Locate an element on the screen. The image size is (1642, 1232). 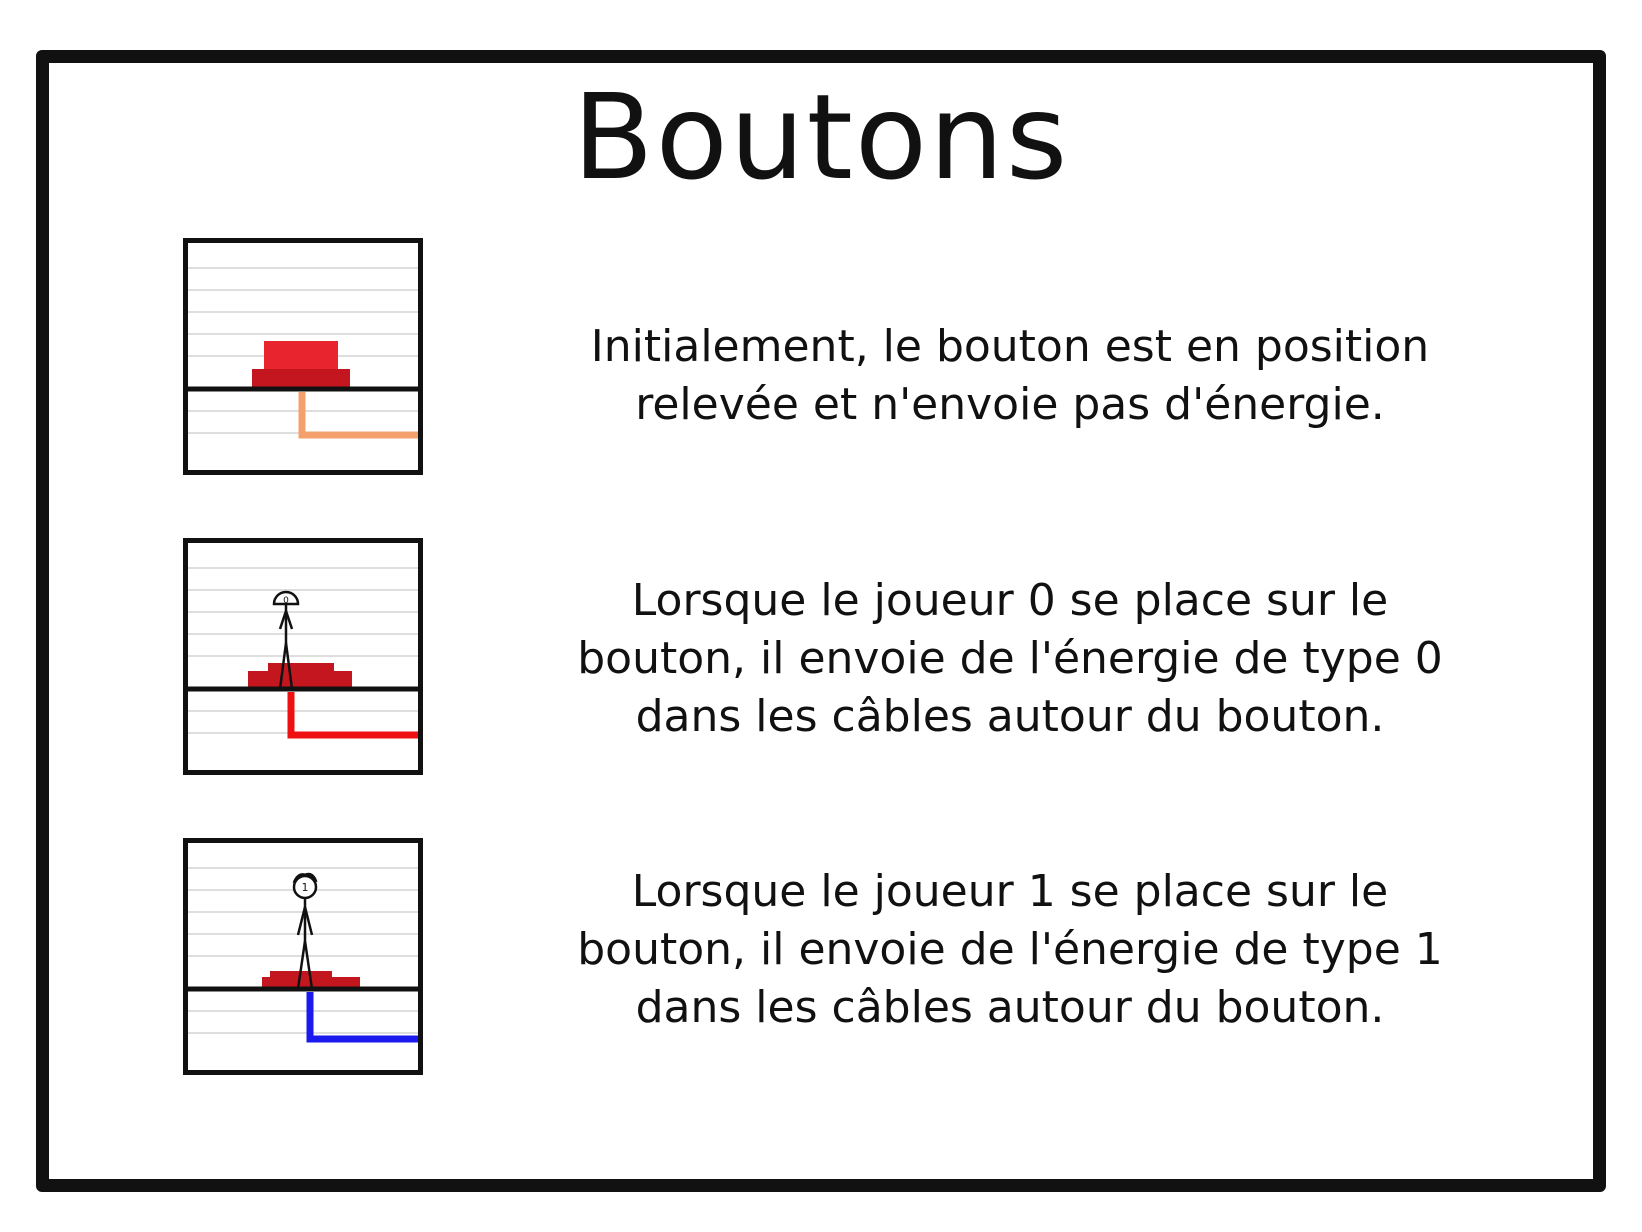
text-line: Lorsque le joueur 1 se place sur le is located at coordinates (1010, 891).